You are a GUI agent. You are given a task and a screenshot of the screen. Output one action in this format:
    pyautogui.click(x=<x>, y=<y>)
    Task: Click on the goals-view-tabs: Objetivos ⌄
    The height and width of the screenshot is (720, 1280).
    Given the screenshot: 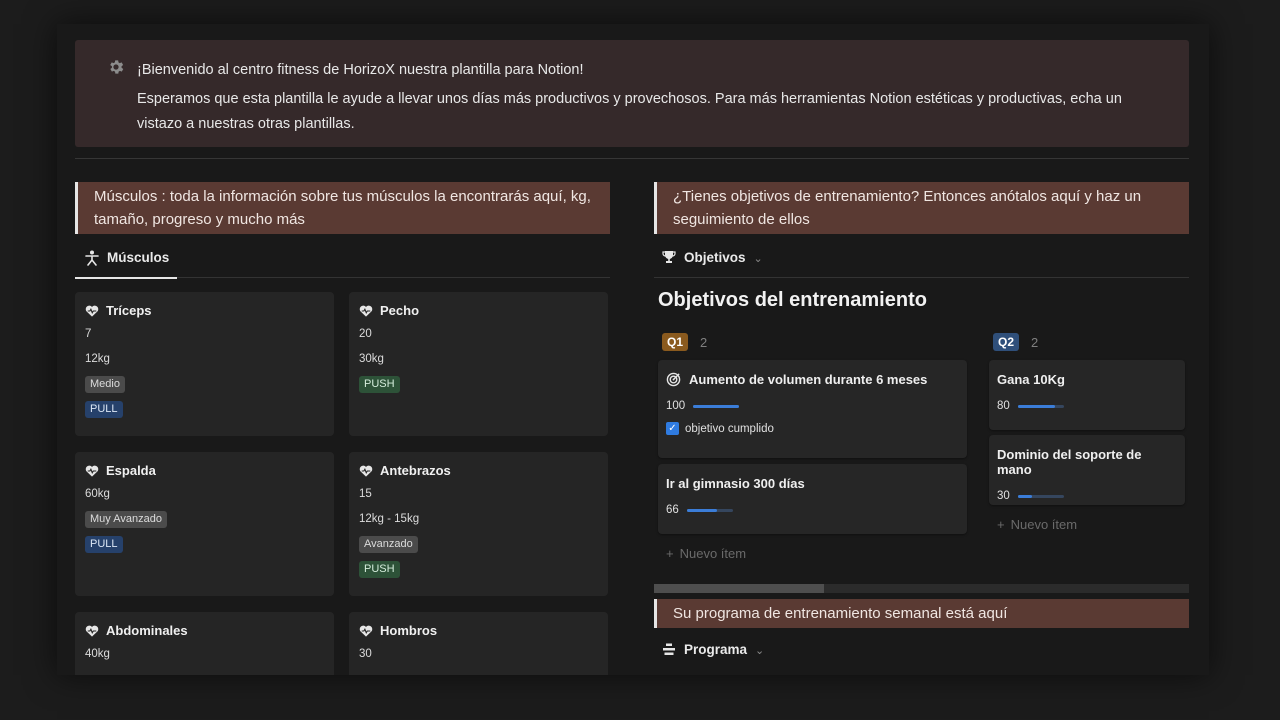 What is the action you would take?
    pyautogui.click(x=921, y=260)
    